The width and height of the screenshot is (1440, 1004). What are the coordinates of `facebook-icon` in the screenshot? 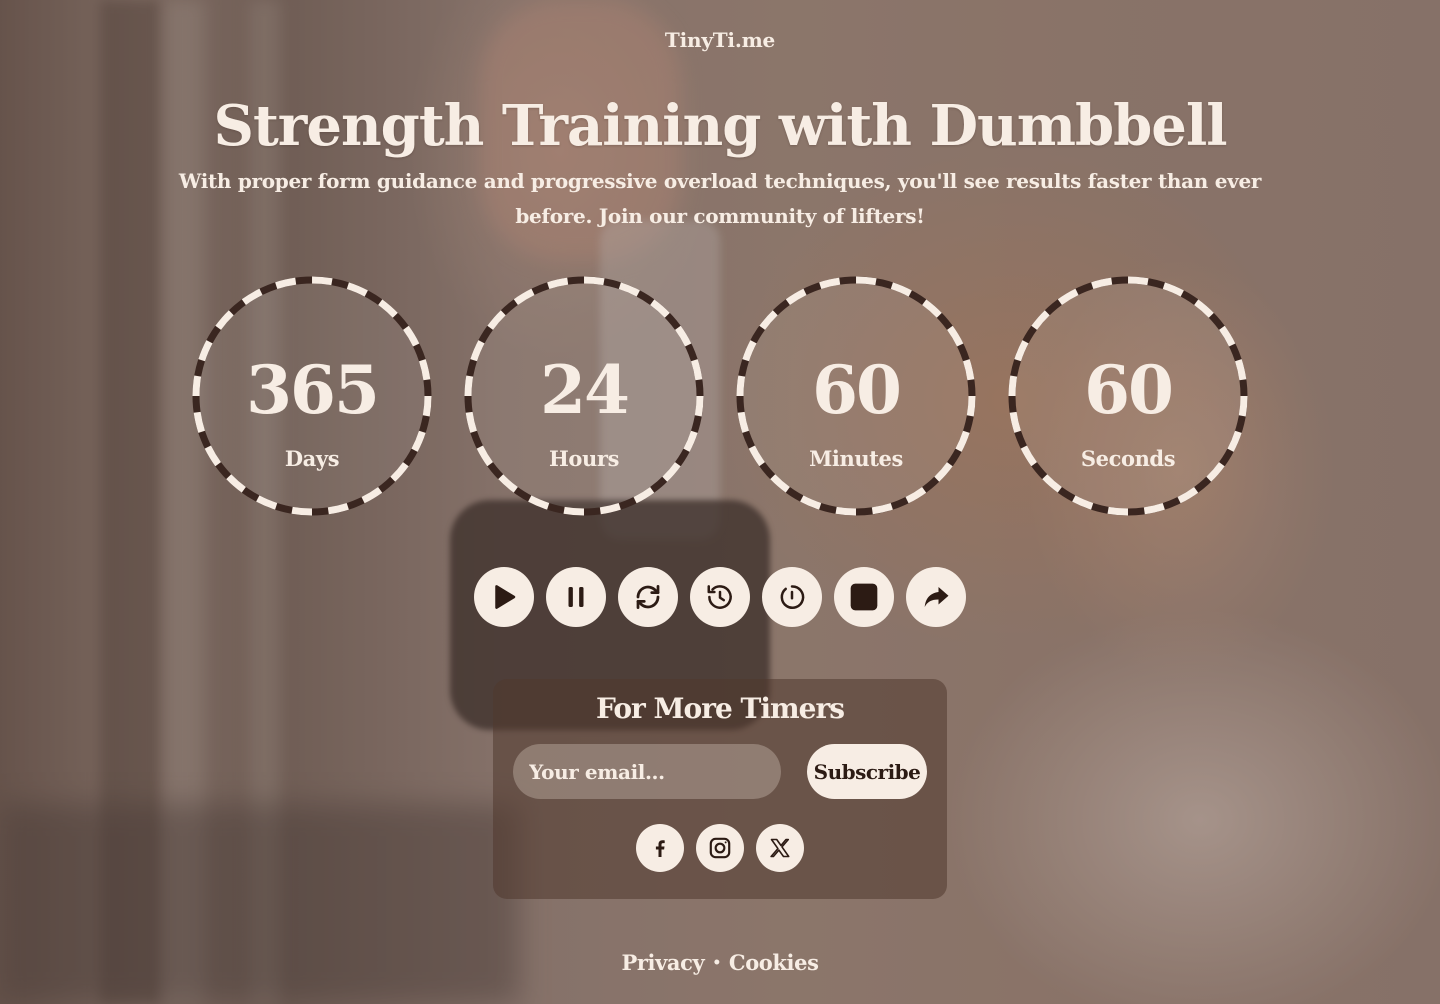 It's located at (660, 848).